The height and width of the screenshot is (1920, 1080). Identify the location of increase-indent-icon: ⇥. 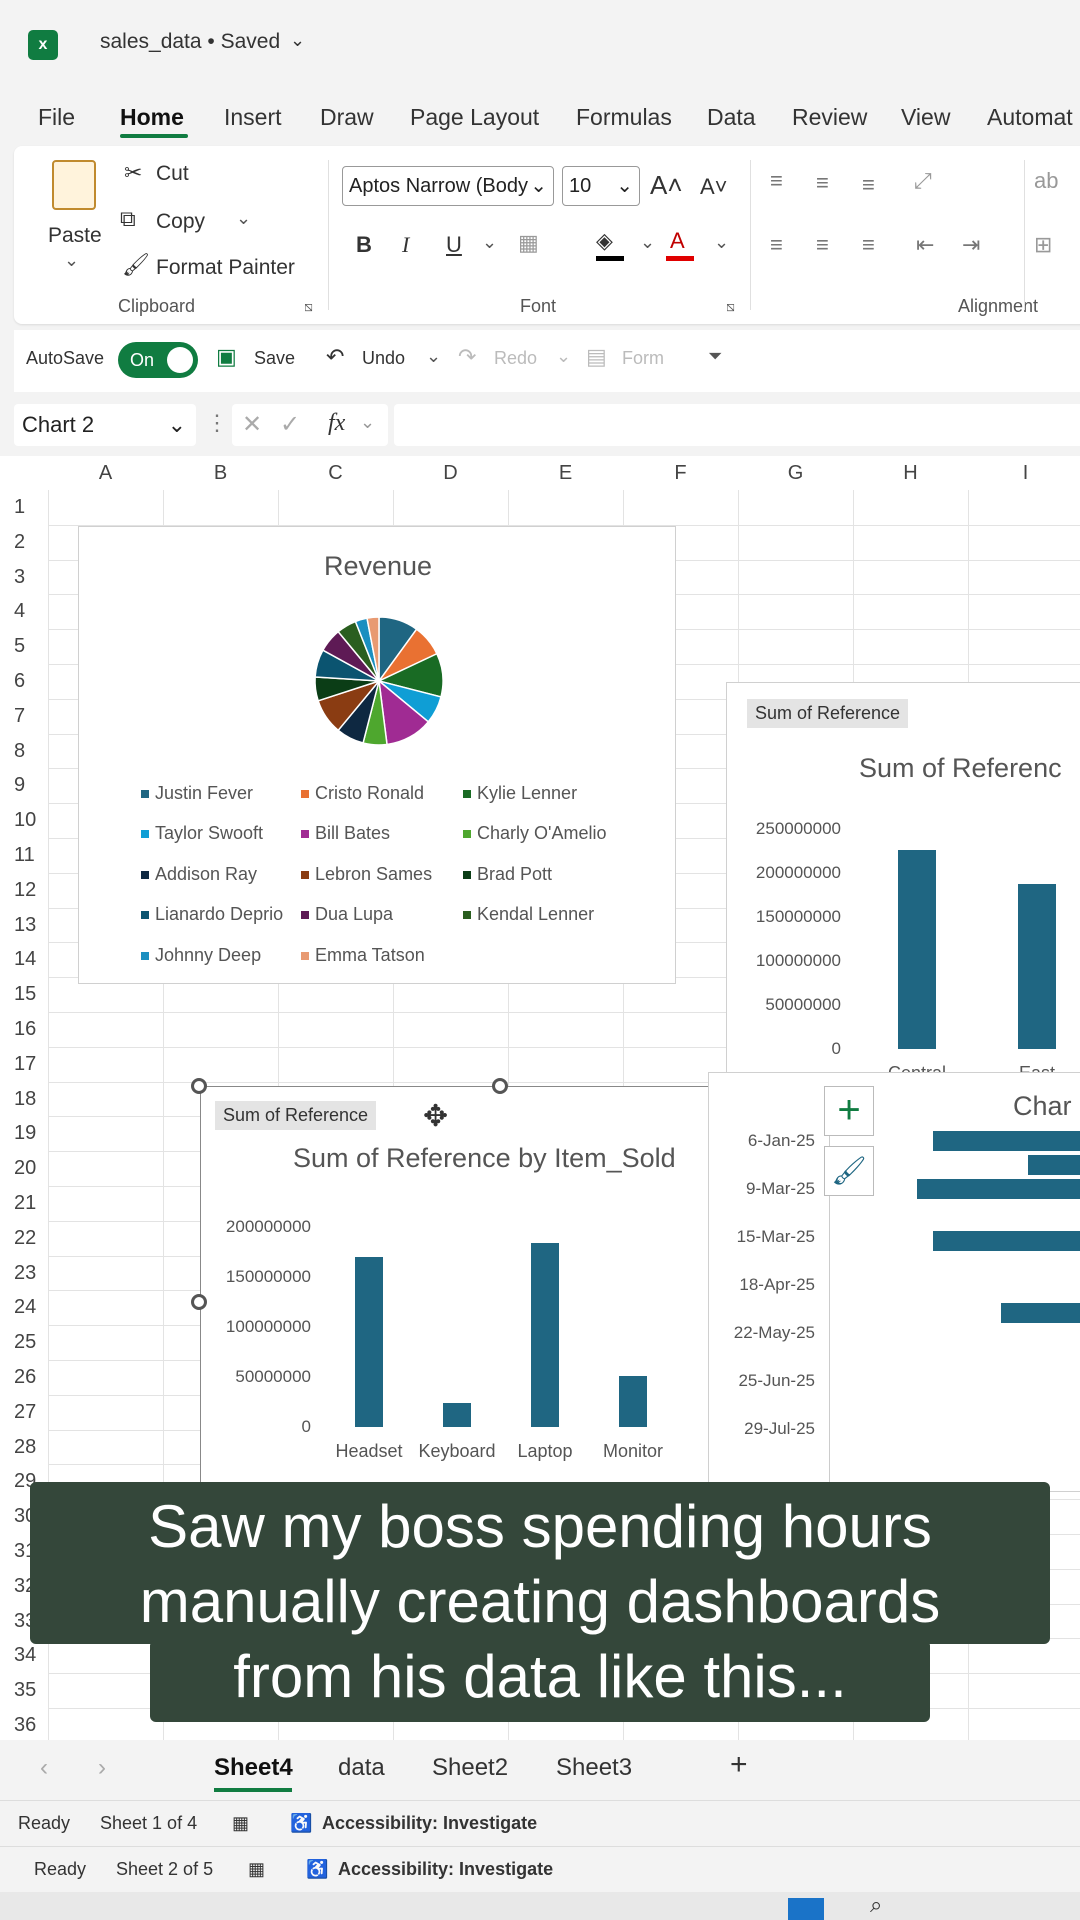
(971, 245).